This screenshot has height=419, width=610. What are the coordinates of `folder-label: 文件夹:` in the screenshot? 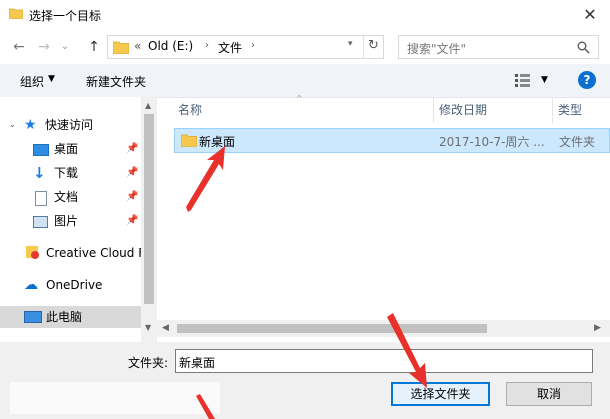 It's located at (148, 363).